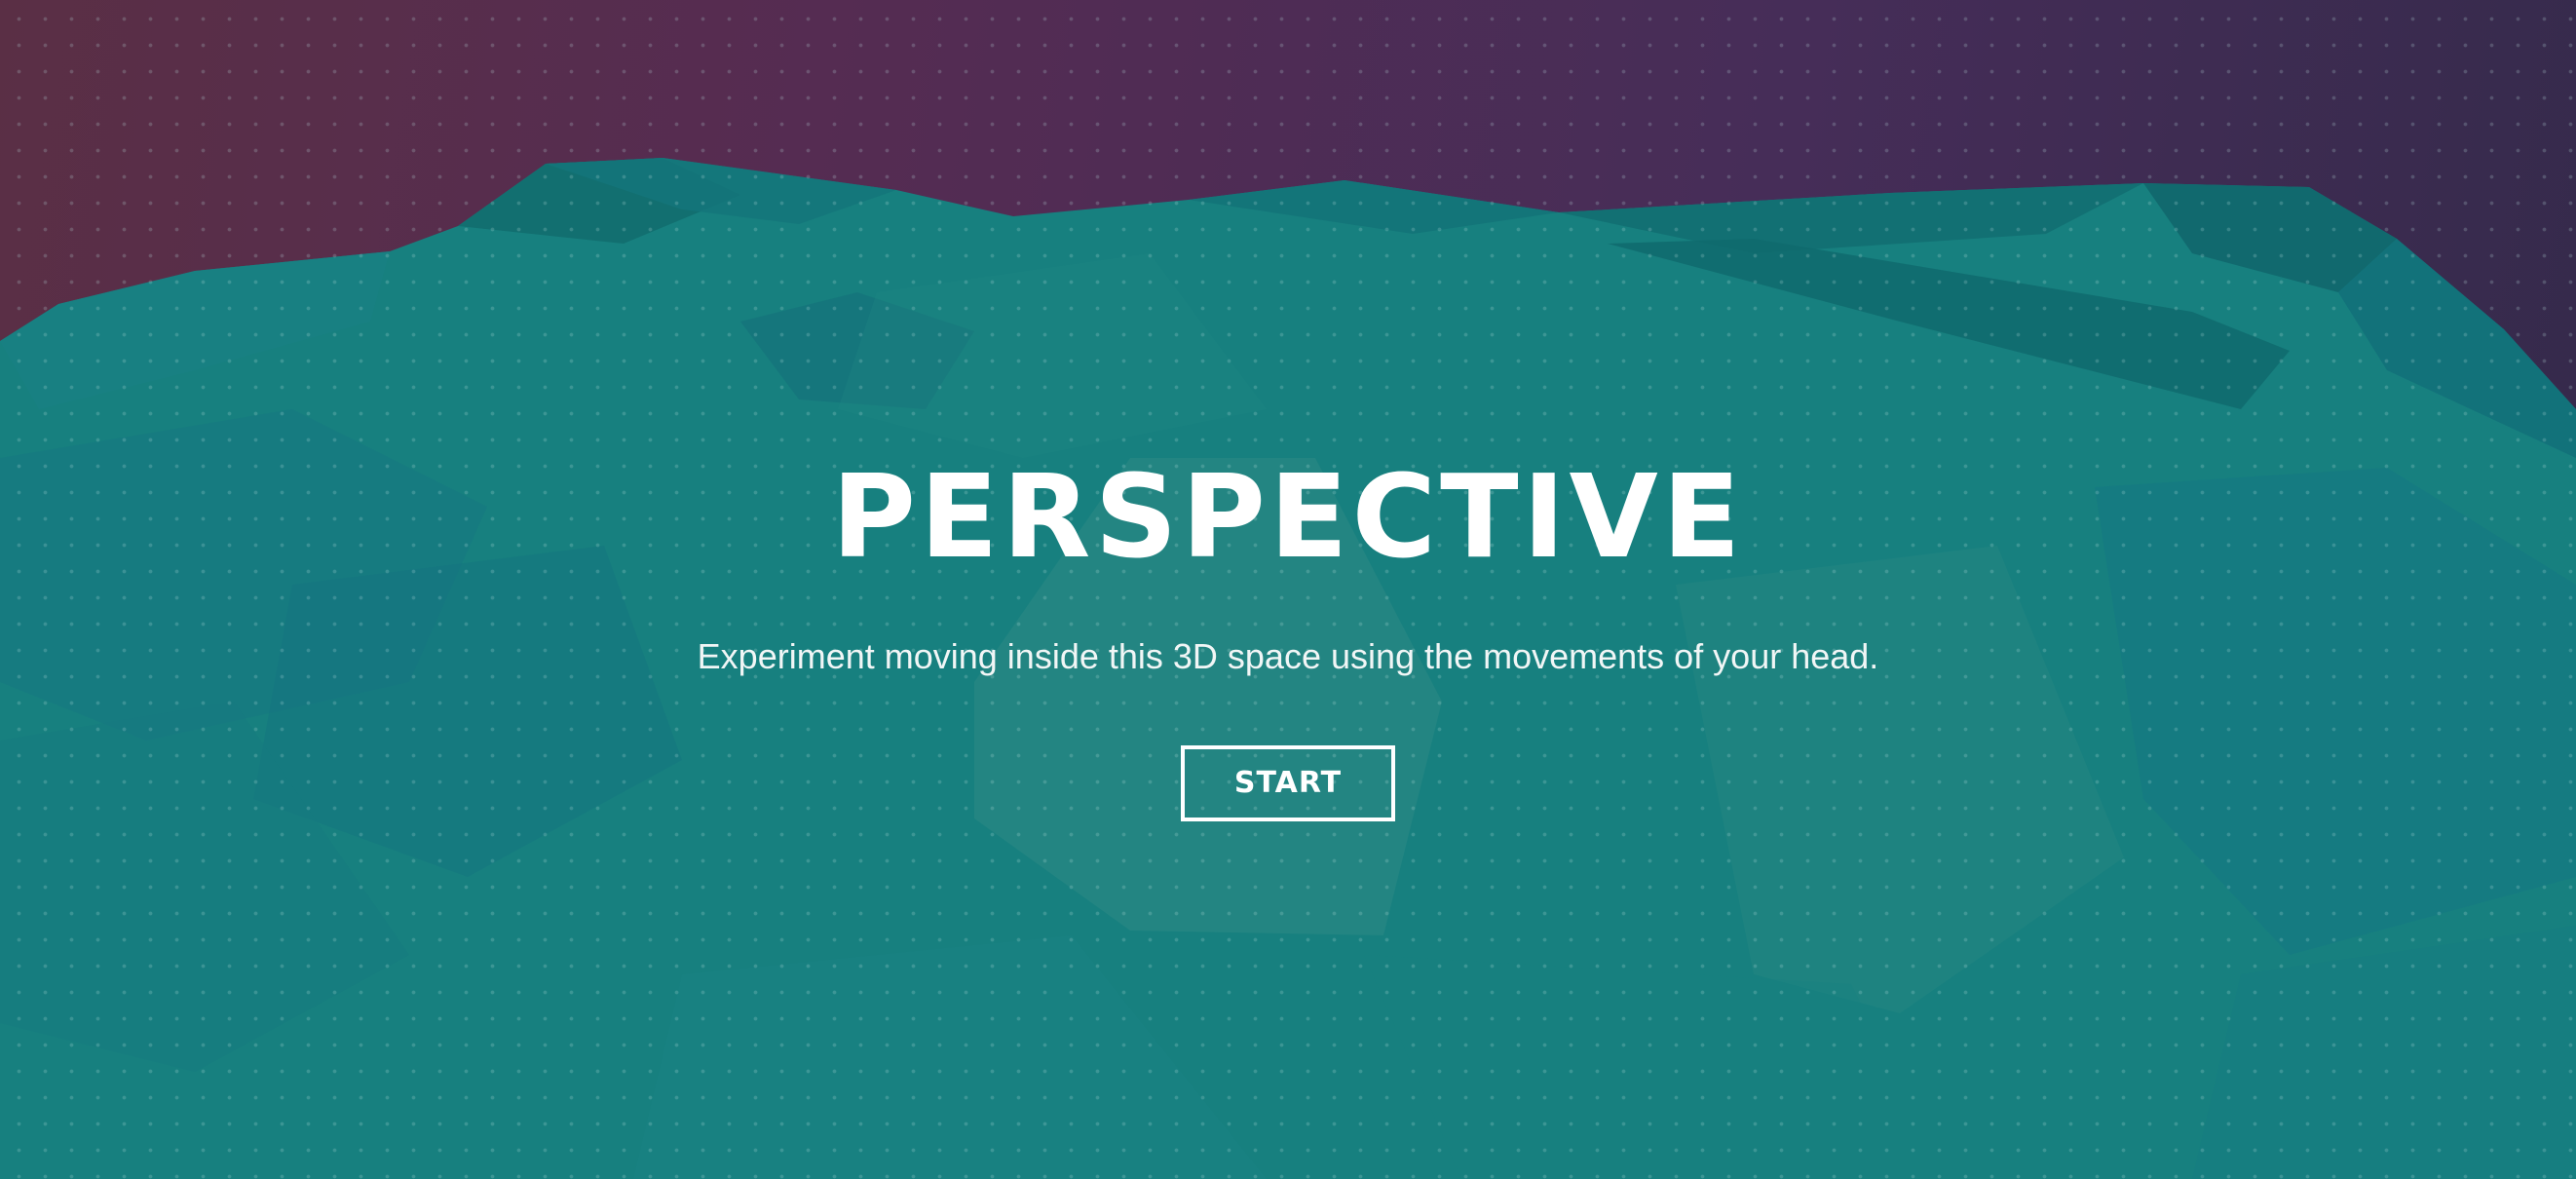  I want to click on start-button: START, so click(1288, 783).